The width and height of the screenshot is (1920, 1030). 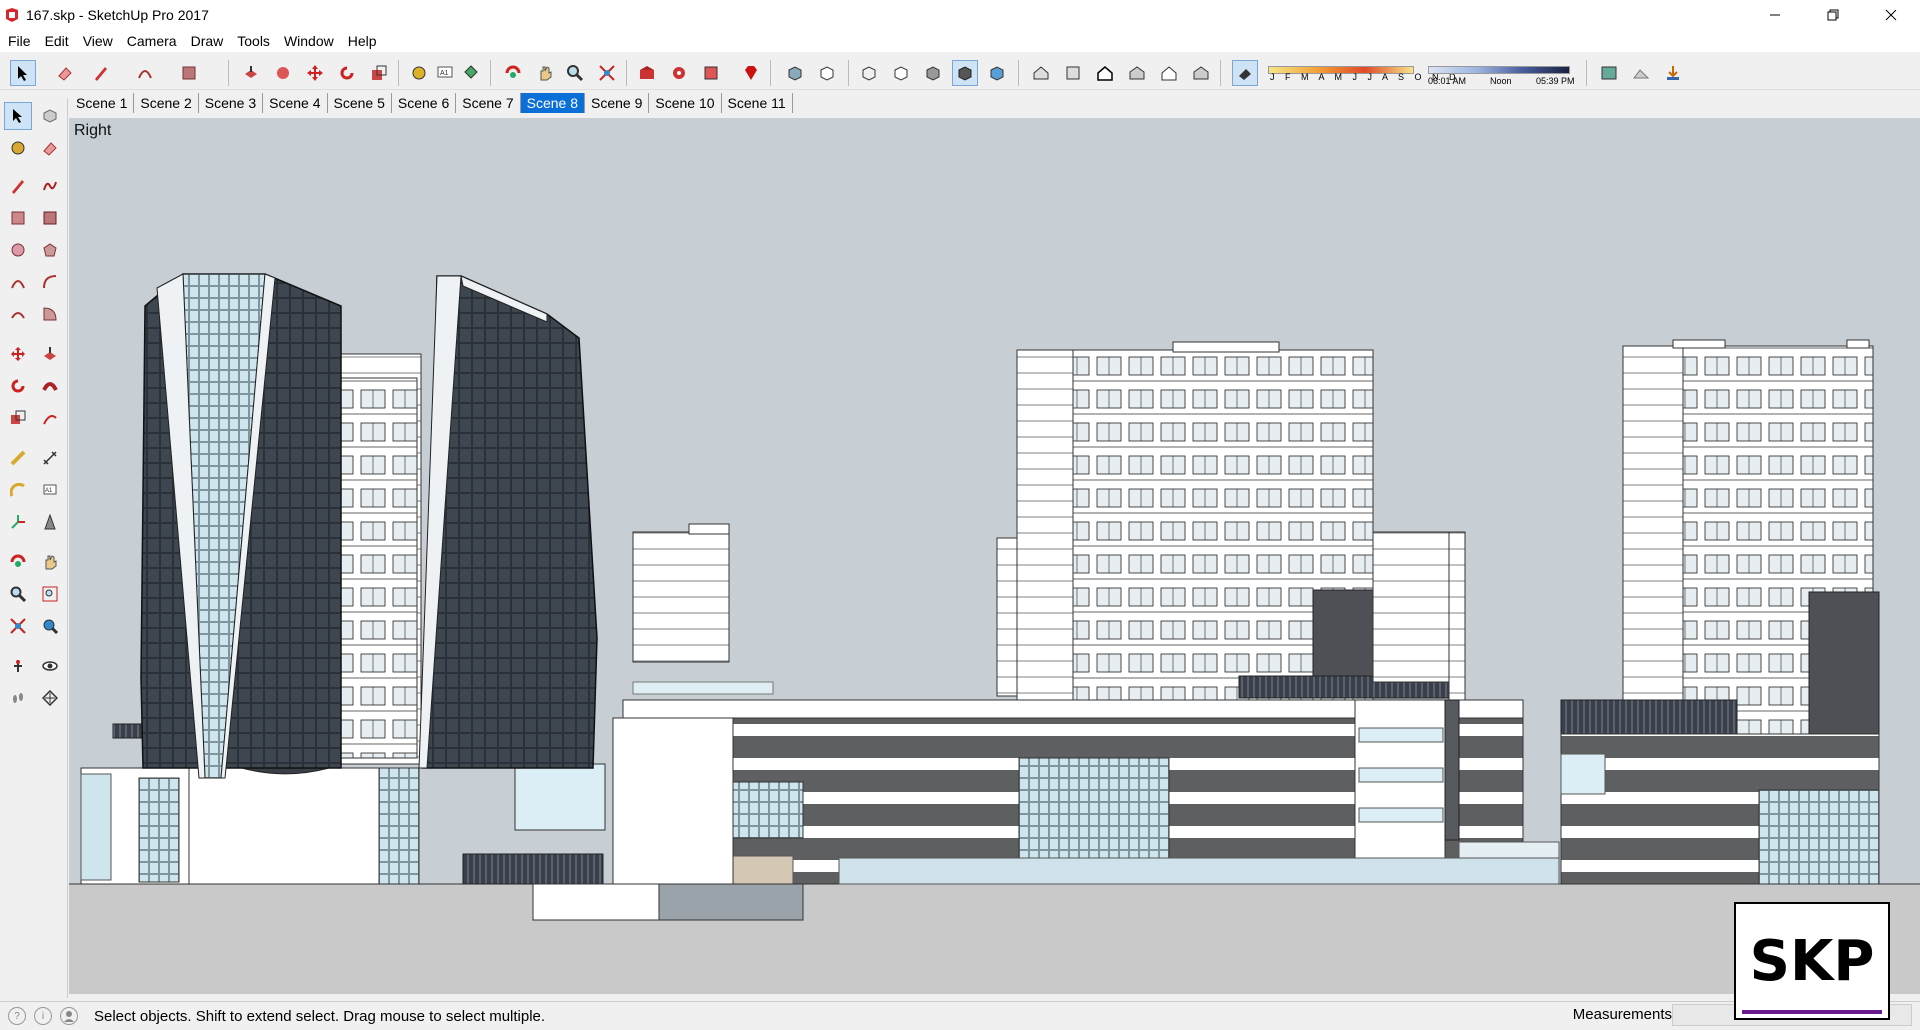 What do you see at coordinates (18, 458) in the screenshot?
I see `palette-tape-button` at bounding box center [18, 458].